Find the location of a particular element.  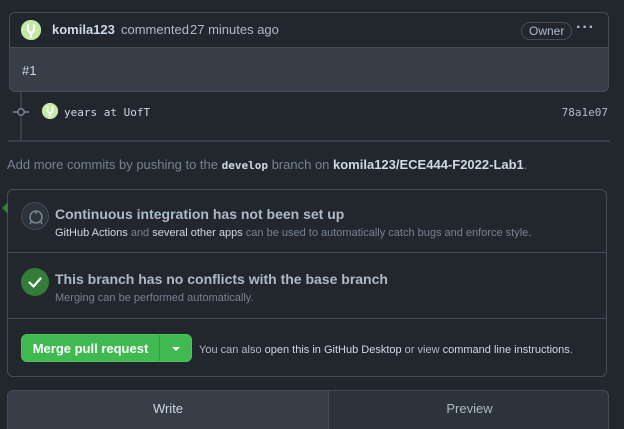

other-apps-link: several other apps is located at coordinates (197, 233).